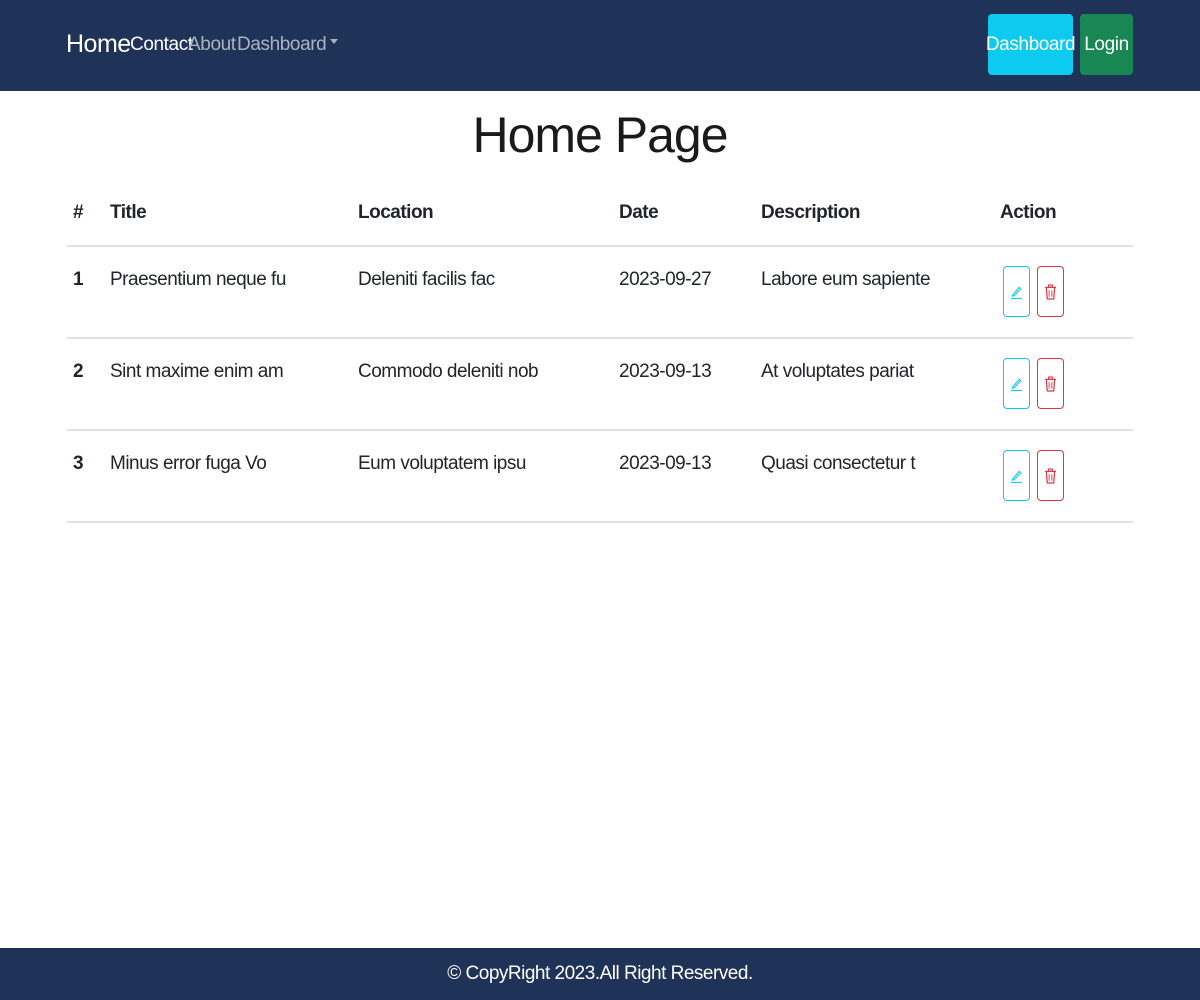 The height and width of the screenshot is (1000, 1200). I want to click on caret-down-icon, so click(334, 42).